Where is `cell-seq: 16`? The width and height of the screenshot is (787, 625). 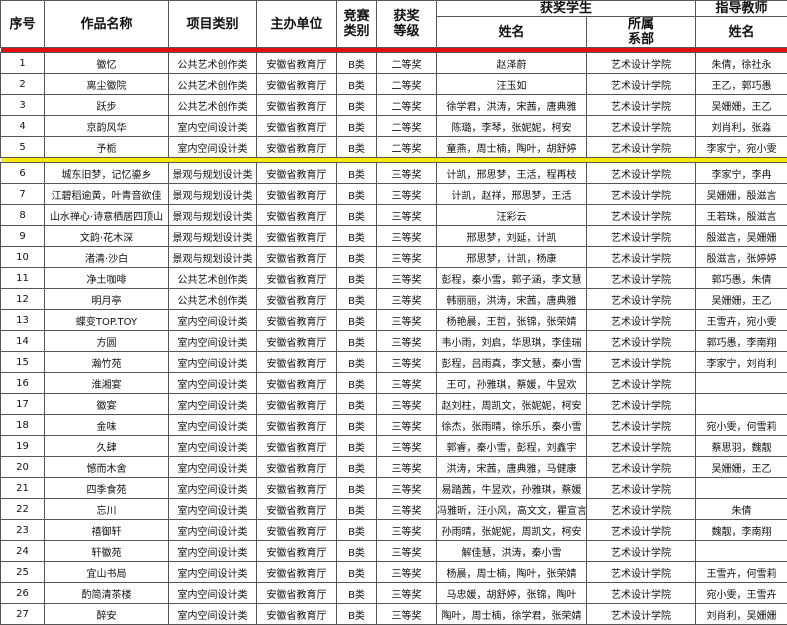
cell-seq: 16 is located at coordinates (23, 383).